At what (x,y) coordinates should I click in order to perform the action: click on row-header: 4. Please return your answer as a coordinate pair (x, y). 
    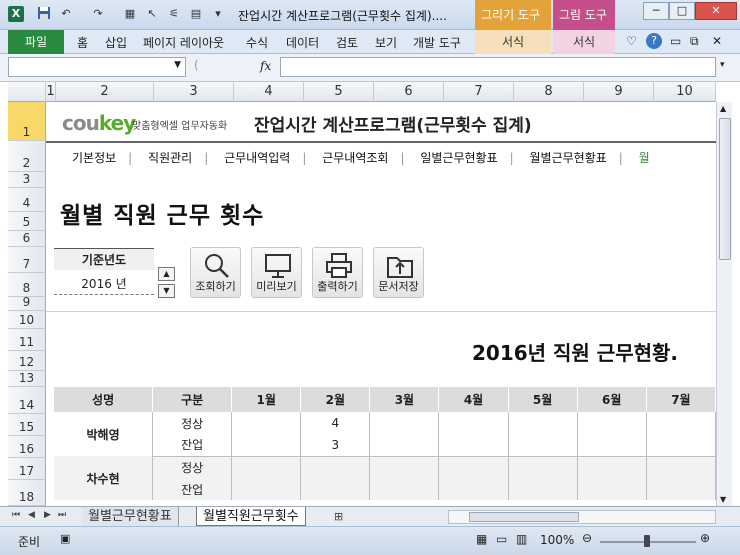
    Looking at the image, I should click on (27, 200).